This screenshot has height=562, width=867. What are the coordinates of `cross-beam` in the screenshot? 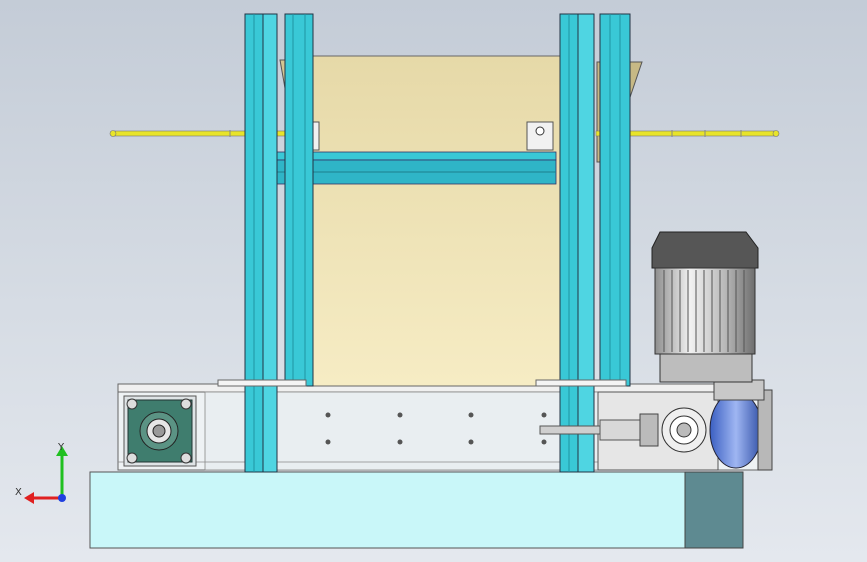 It's located at (416, 168).